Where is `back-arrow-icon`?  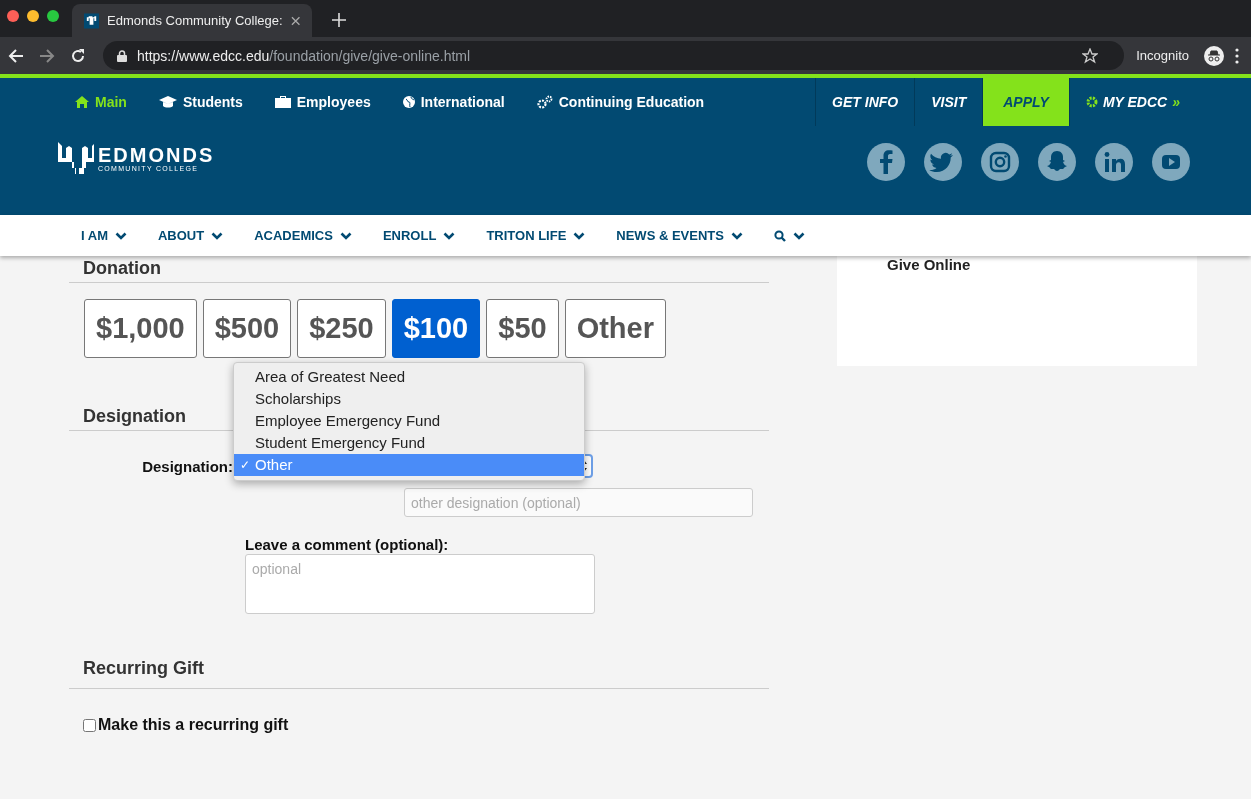
back-arrow-icon is located at coordinates (16, 55).